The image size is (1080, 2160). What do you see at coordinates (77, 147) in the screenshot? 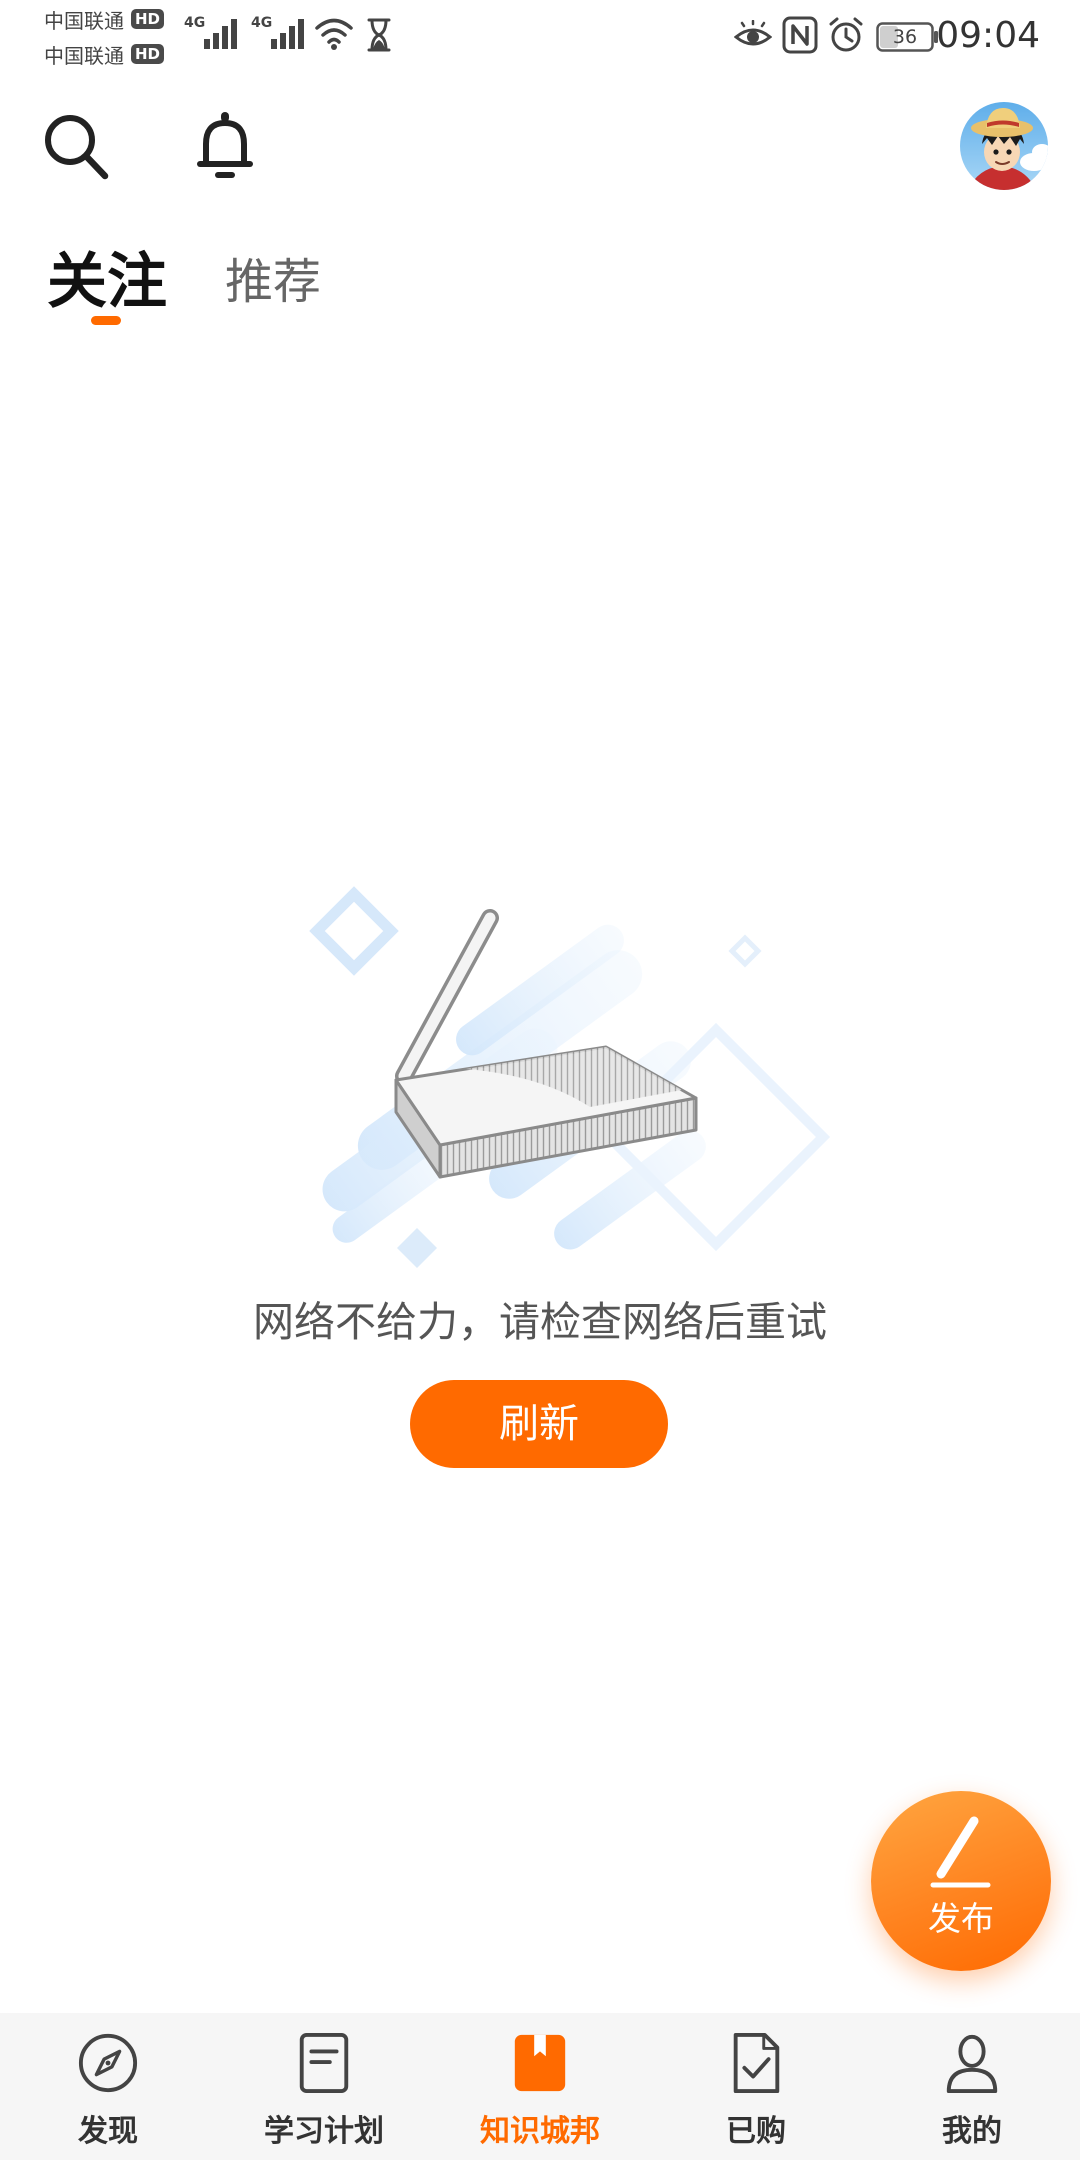
I see `search-icon` at bounding box center [77, 147].